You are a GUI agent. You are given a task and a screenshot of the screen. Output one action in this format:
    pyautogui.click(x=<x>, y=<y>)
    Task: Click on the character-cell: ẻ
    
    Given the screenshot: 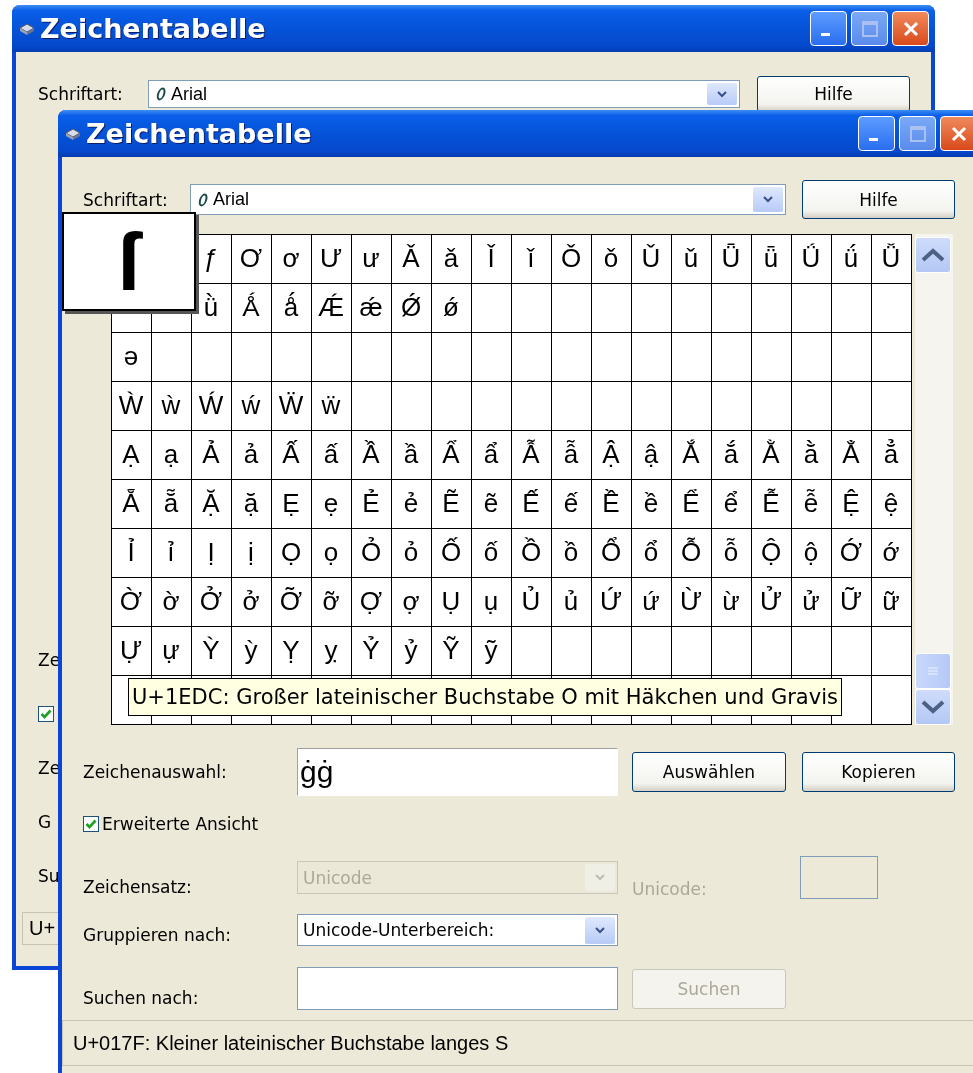 What is the action you would take?
    pyautogui.click(x=411, y=503)
    